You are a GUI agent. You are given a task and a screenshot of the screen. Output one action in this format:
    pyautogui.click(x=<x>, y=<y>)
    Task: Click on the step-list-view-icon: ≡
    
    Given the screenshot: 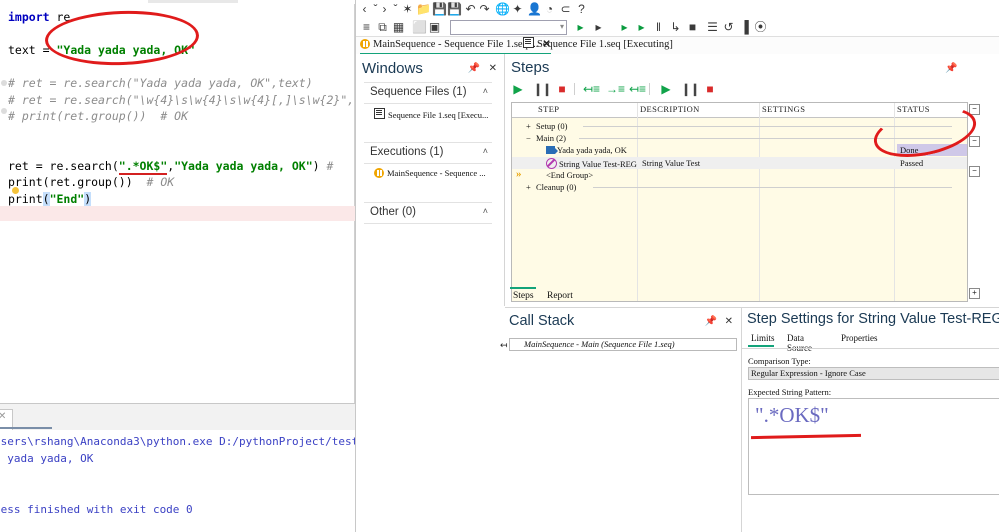 What is the action you would take?
    pyautogui.click(x=366, y=27)
    